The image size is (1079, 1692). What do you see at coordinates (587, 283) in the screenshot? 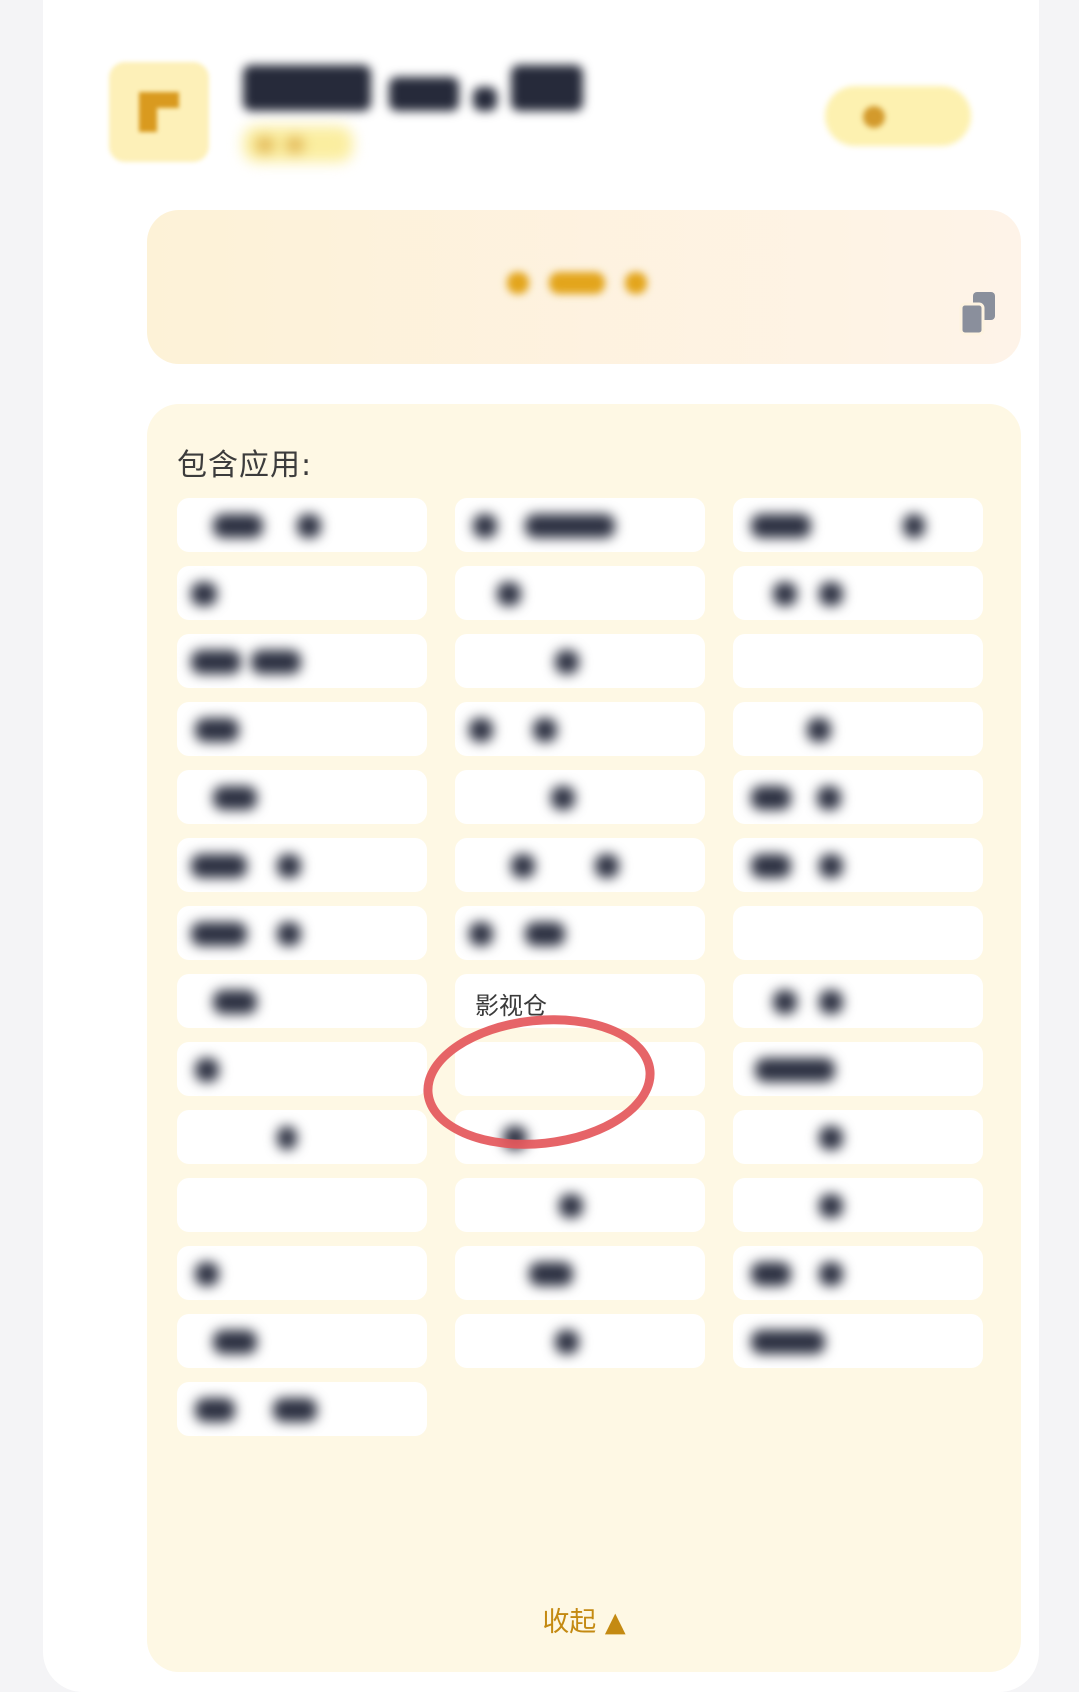
I see `redacted-code` at bounding box center [587, 283].